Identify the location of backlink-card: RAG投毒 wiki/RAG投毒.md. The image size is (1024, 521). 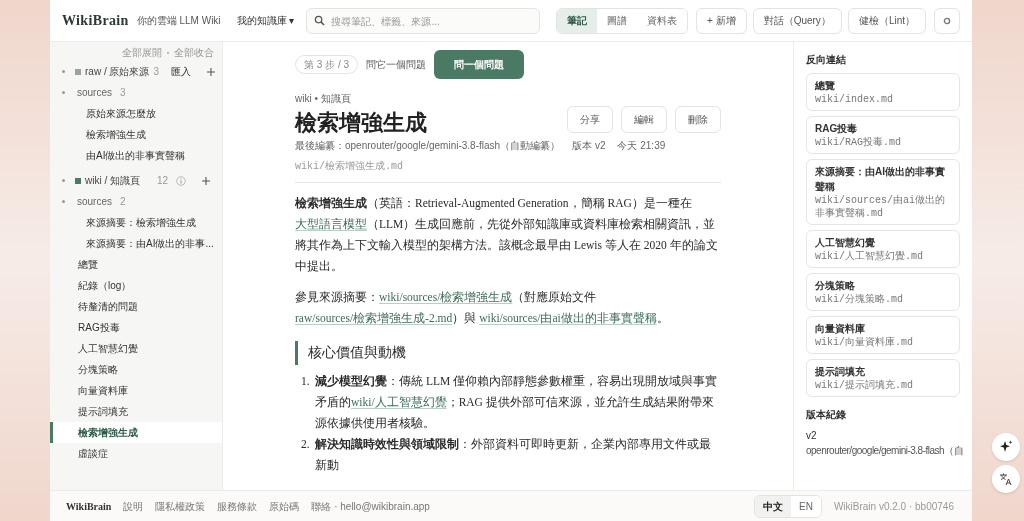
(883, 135).